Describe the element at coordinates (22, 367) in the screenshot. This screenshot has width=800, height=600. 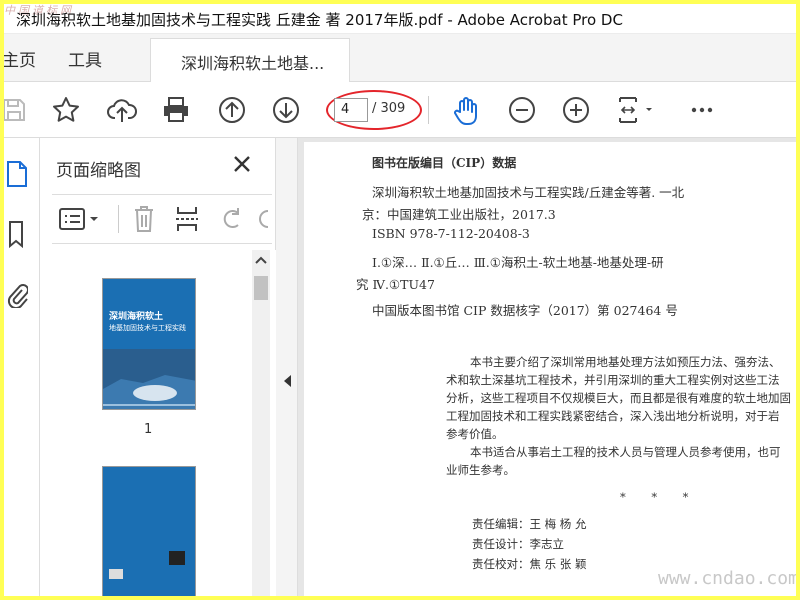
I see `left-nav-sidebar` at that location.